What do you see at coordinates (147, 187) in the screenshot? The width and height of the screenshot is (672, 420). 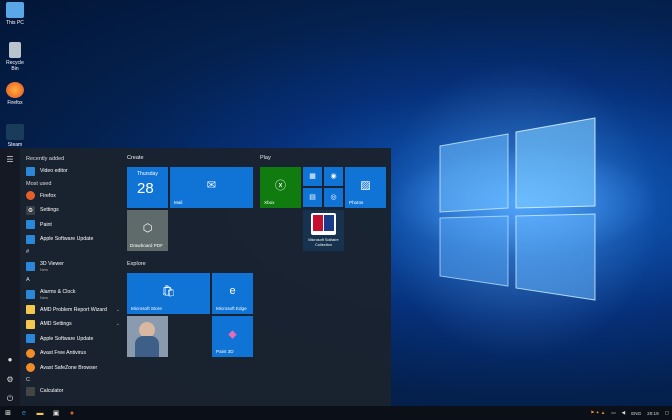 I see `tile-calendar: Thursday 28` at bounding box center [147, 187].